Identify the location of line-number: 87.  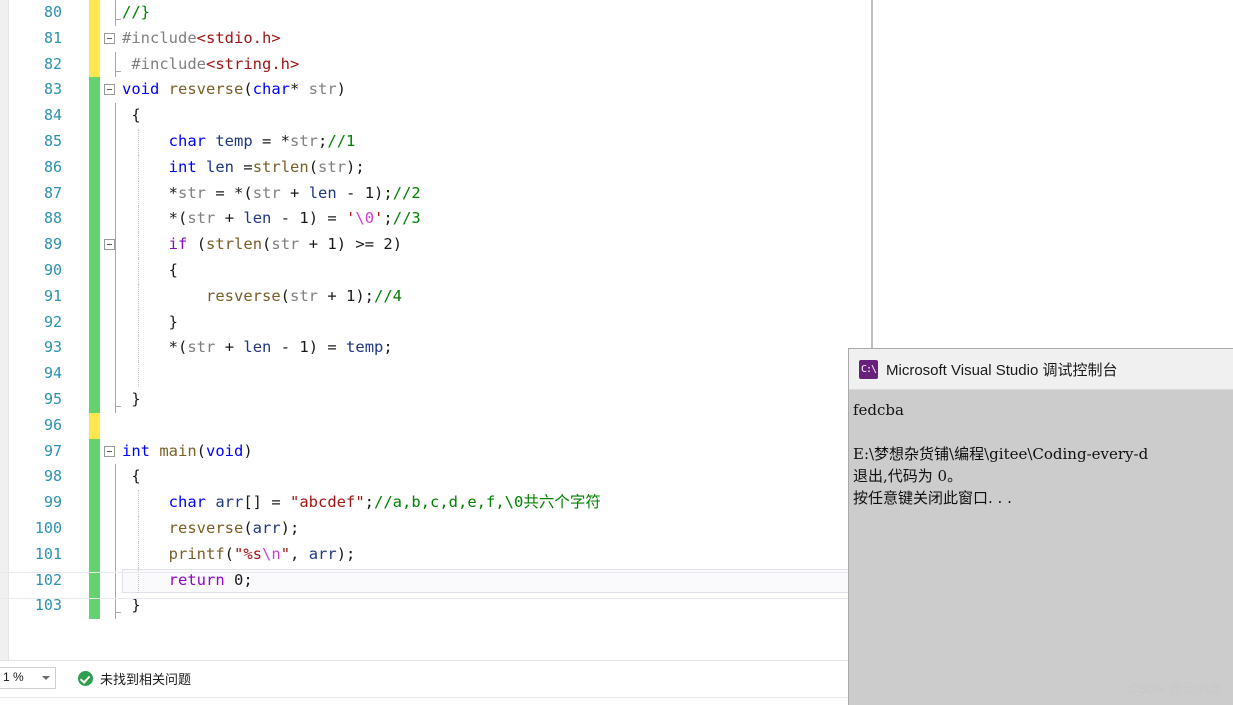
(52, 192).